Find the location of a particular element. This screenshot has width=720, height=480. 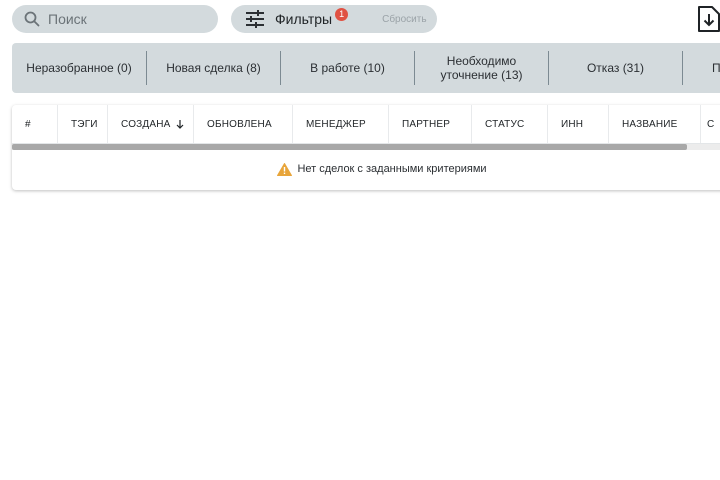

arrow-down-icon is located at coordinates (179, 124).